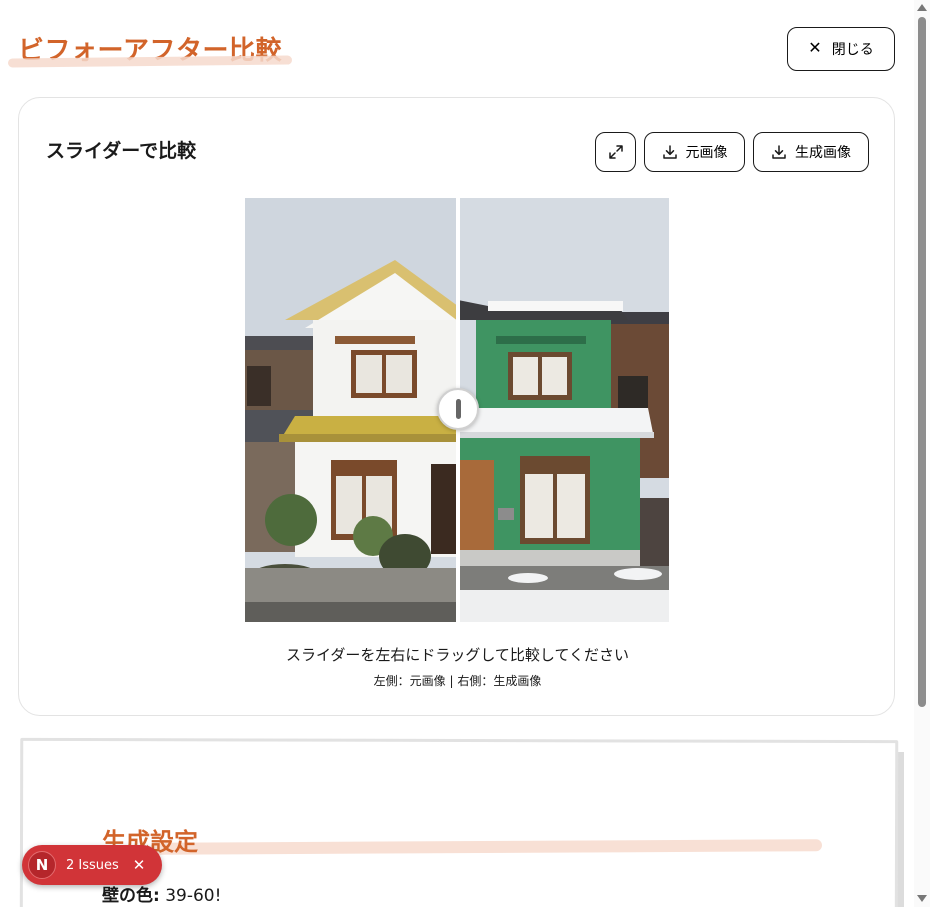 The width and height of the screenshot is (930, 907). I want to click on close-button: ✕ 閉じる, so click(841, 49).